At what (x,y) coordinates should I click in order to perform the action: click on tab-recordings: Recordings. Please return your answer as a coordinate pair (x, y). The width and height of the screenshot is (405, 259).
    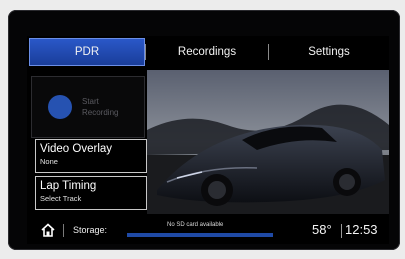
    Looking at the image, I should click on (207, 52).